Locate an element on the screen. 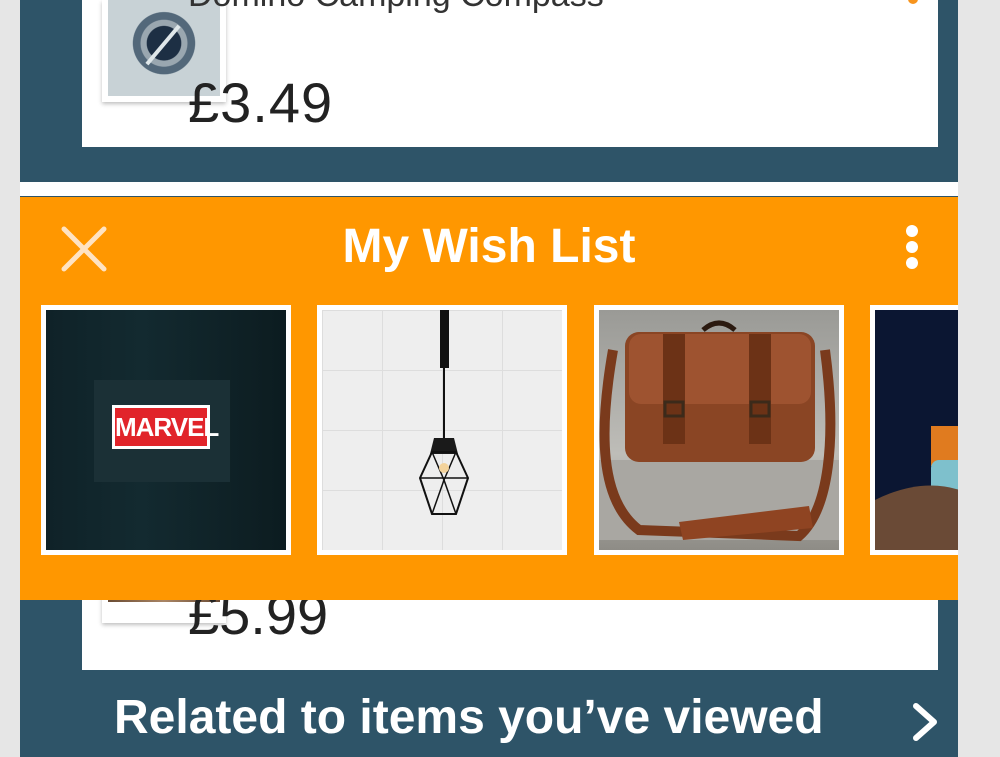 Image resolution: width=1000 pixels, height=757 pixels. product-title: Domino Camping Compass is located at coordinates (396, 7).